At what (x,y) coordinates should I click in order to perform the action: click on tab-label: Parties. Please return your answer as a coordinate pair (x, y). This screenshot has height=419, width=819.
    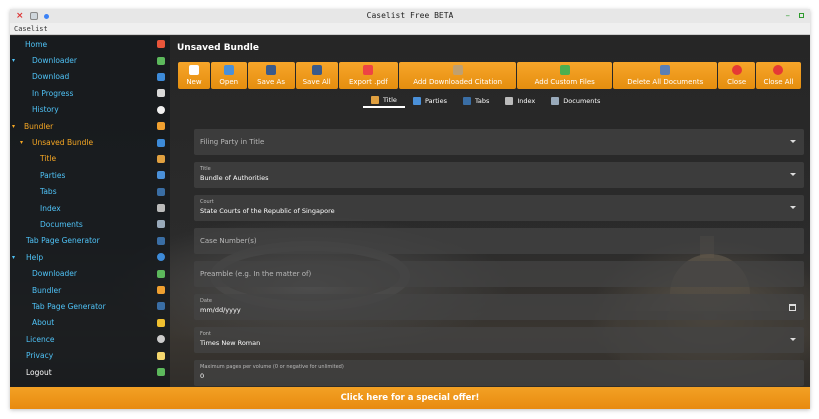
    Looking at the image, I should click on (435, 101).